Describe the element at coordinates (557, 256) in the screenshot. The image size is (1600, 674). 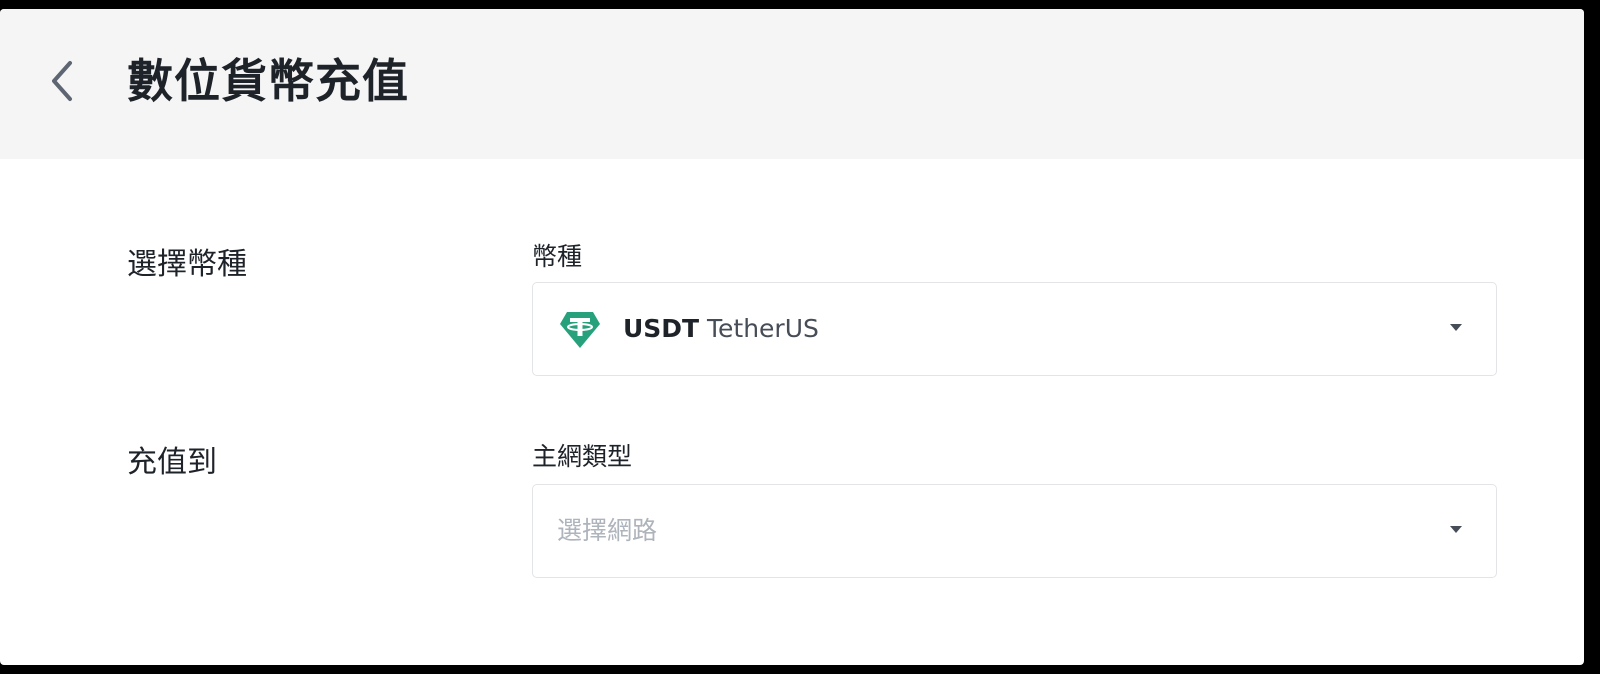
I see `field-label-coin: 幣種` at that location.